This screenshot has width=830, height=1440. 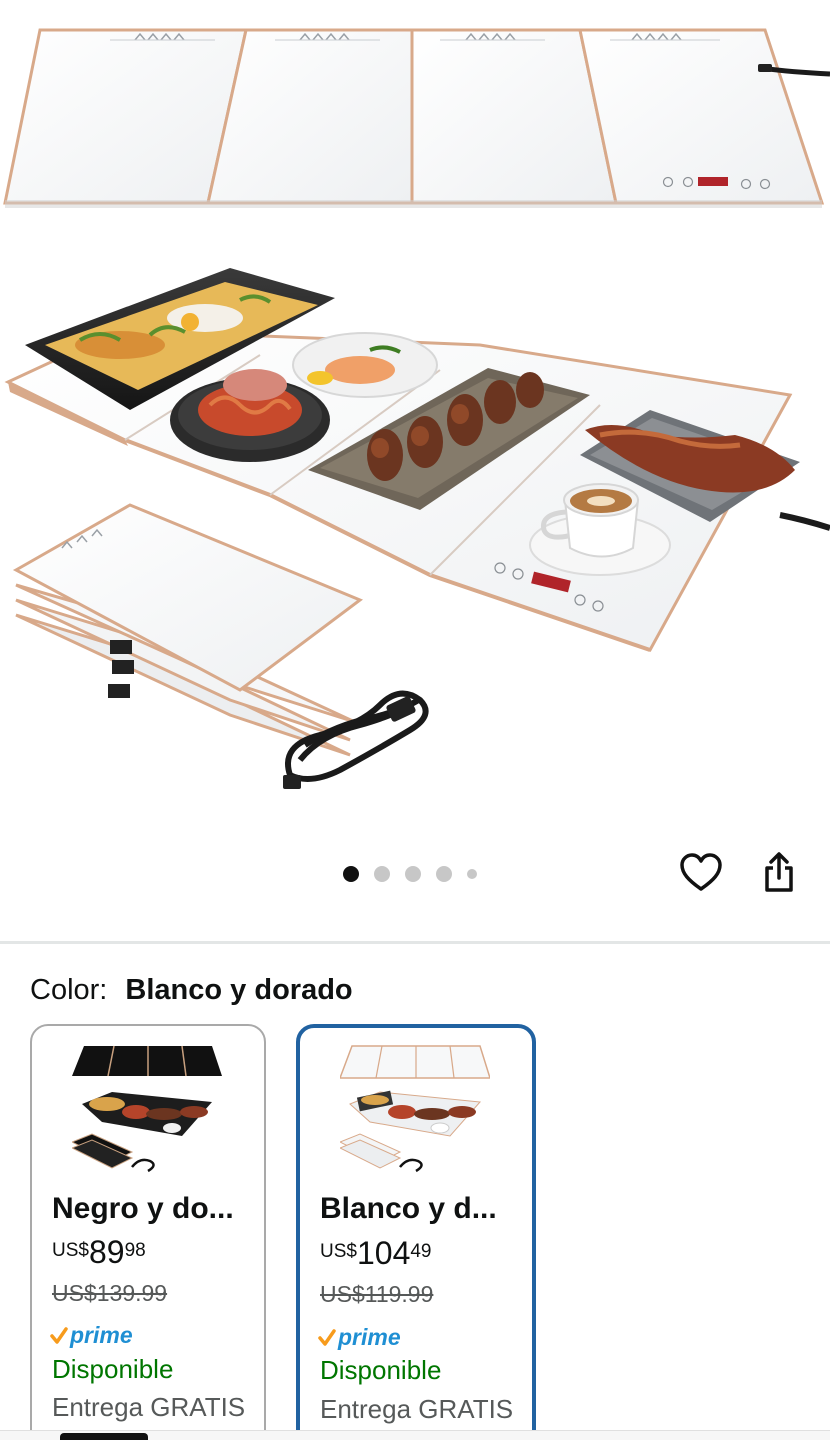 What do you see at coordinates (415, 1109) in the screenshot?
I see `variant-thumbnail-white` at bounding box center [415, 1109].